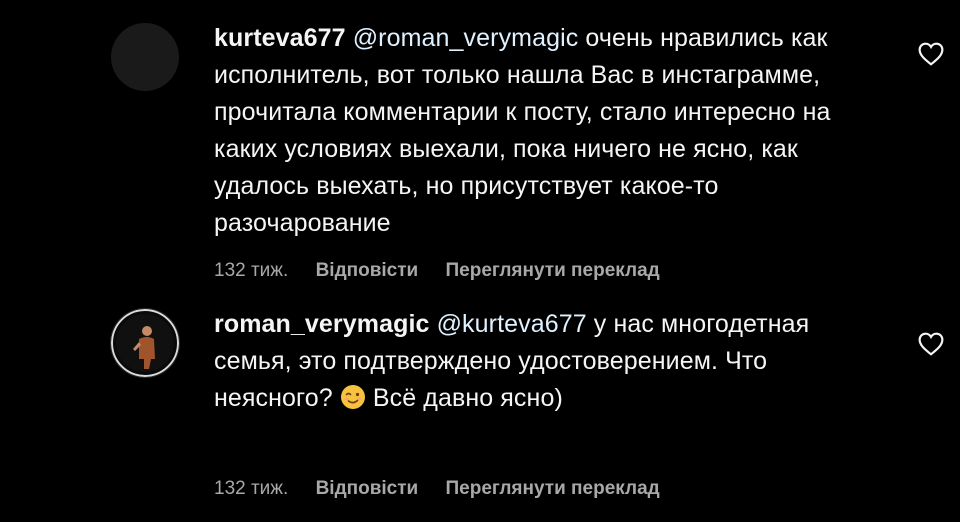 This screenshot has width=960, height=522. Describe the element at coordinates (280, 38) in the screenshot. I see `comment-username: kurteva677` at that location.